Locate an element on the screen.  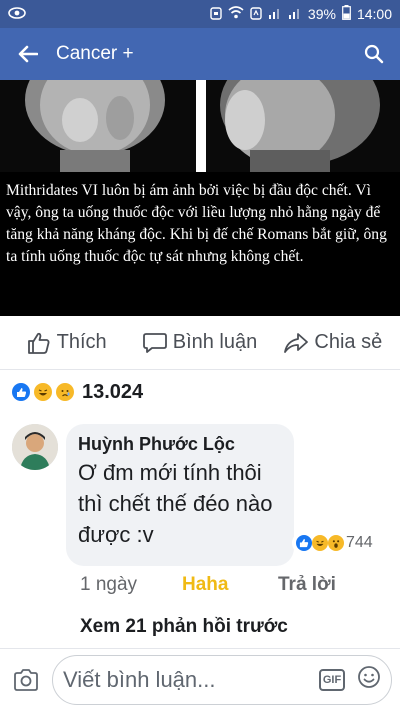
comment-meta: 1 ngày Haha Trả lời is located at coordinates (208, 585).